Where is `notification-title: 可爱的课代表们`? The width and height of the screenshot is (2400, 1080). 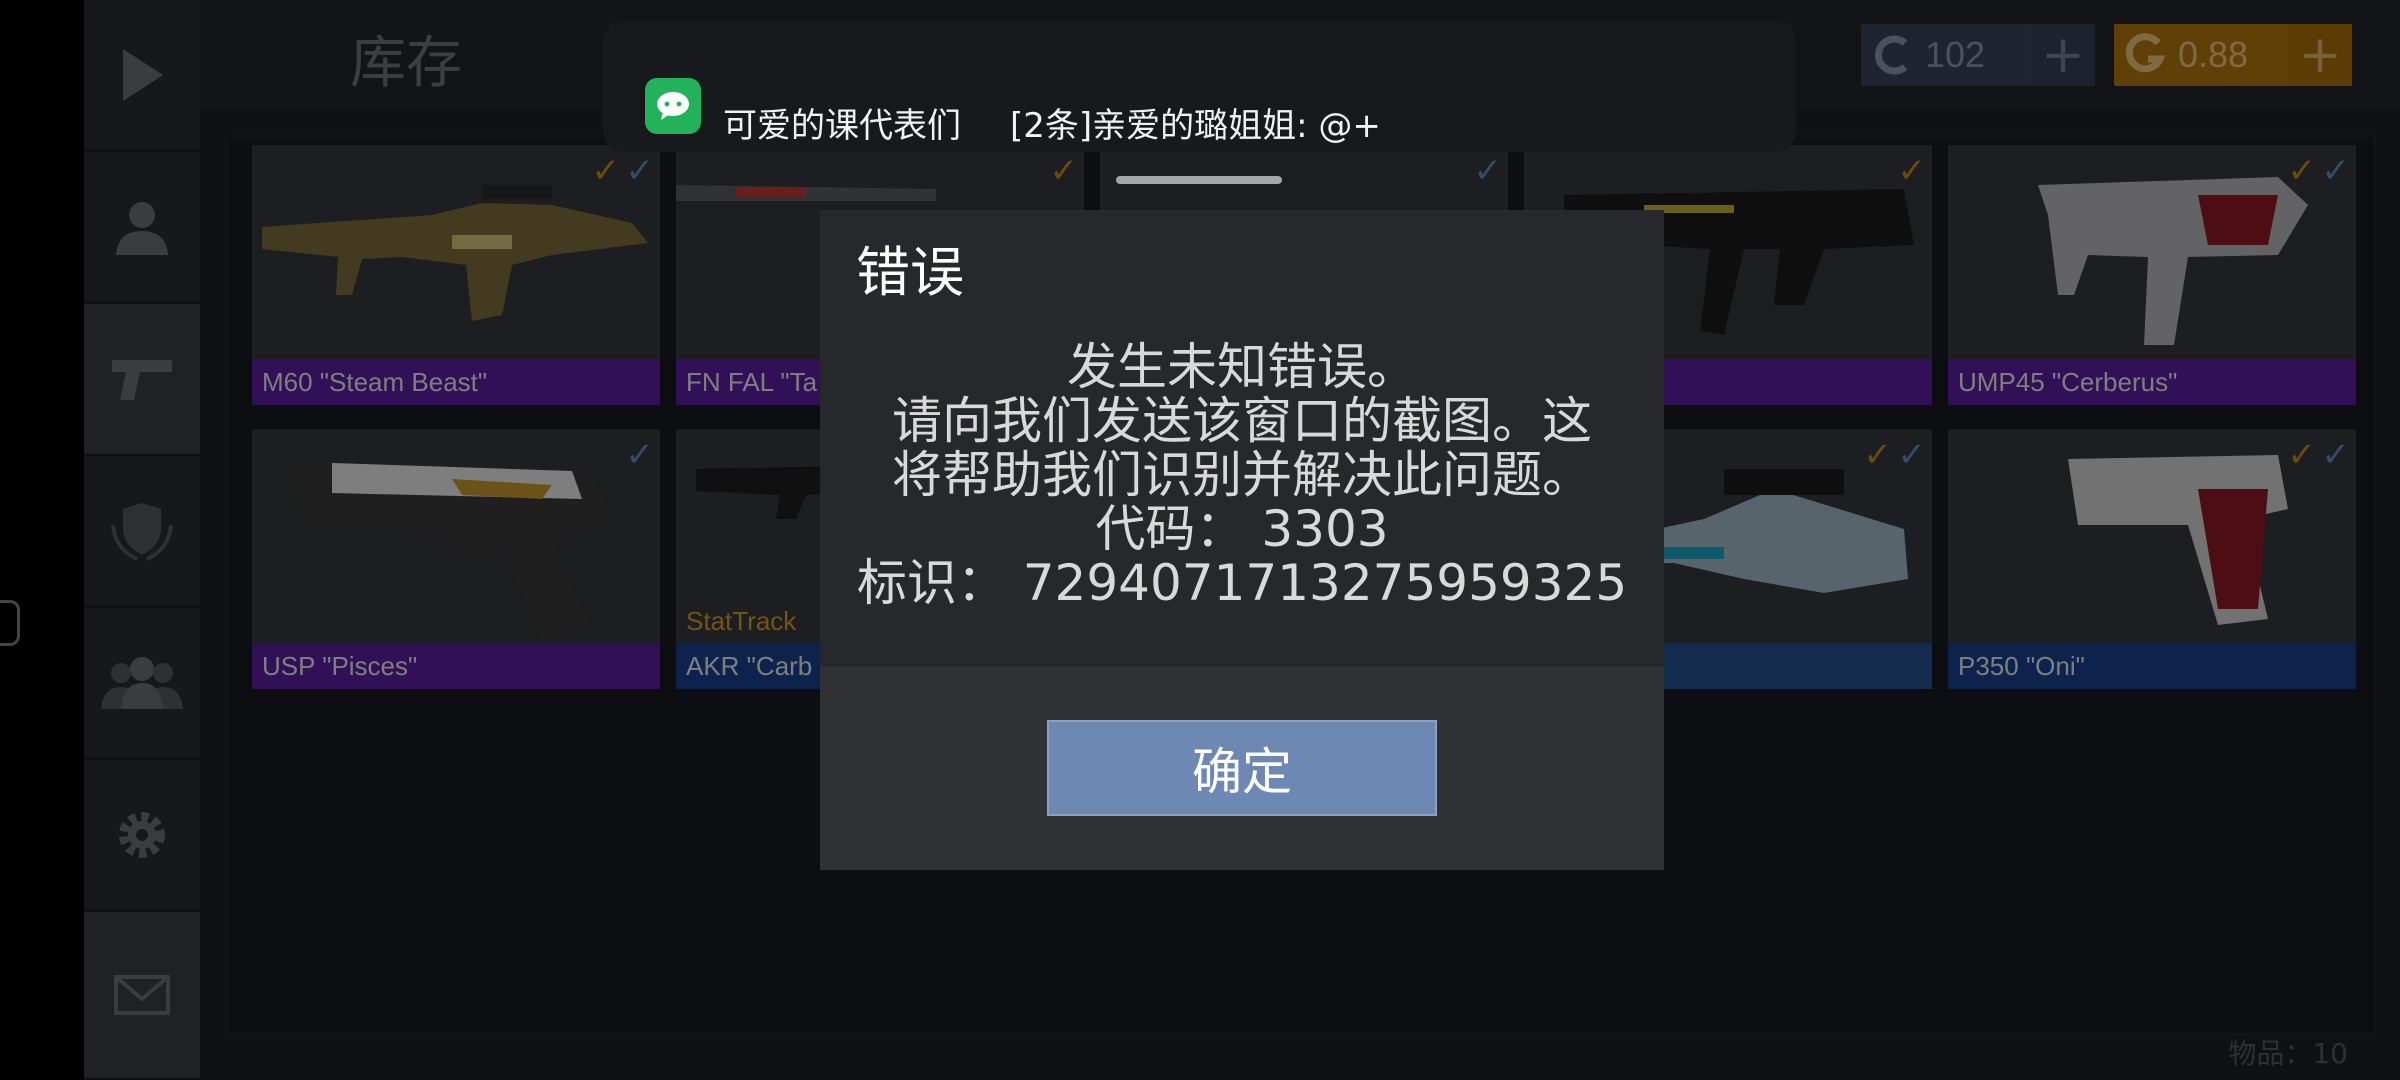
notification-title: 可爱的课代表们 is located at coordinates (842, 126).